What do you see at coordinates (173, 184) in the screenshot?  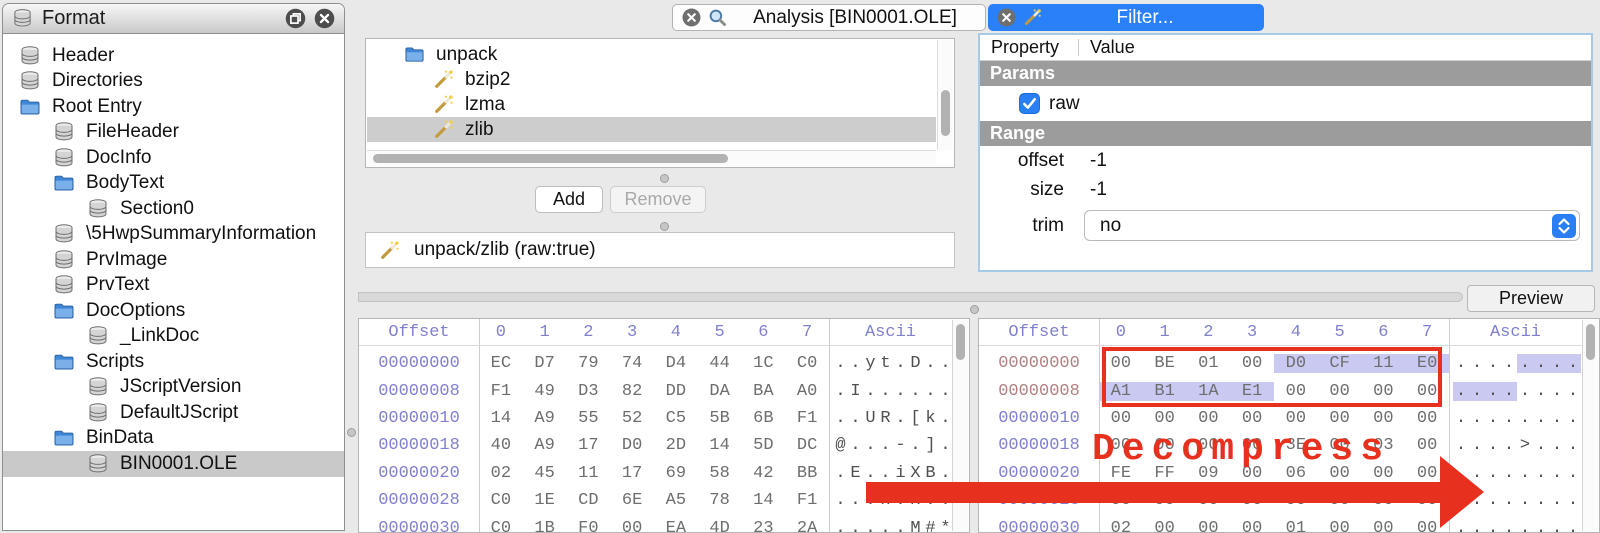 I see `tree-item-bodytext: BodyText` at bounding box center [173, 184].